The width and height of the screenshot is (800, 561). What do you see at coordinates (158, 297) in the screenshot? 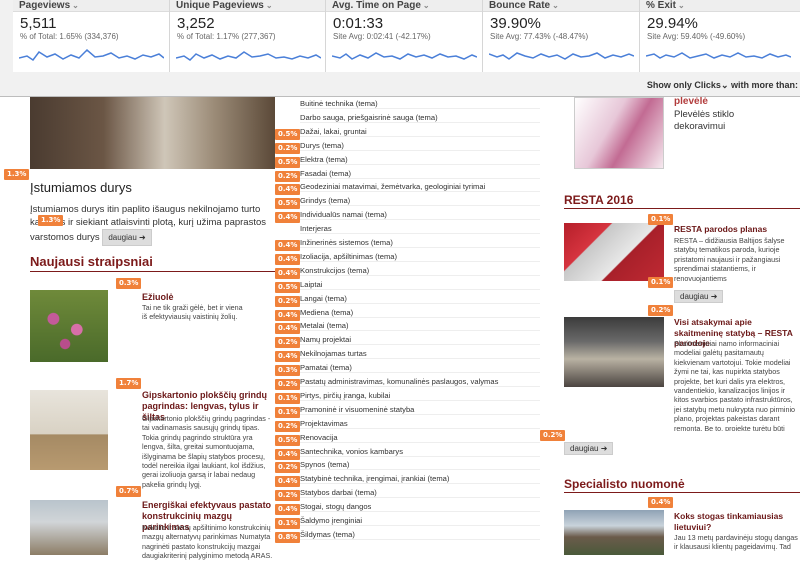
I see `article-title: Ežiuolė` at bounding box center [158, 297].